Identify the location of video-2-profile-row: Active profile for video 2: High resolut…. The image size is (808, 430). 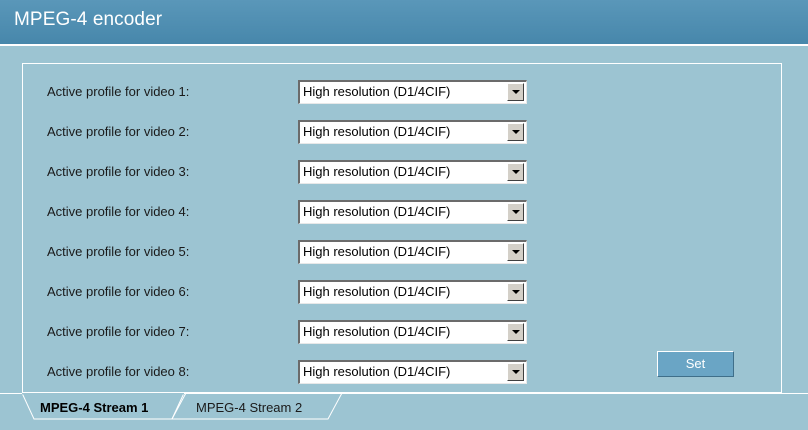
(403, 132).